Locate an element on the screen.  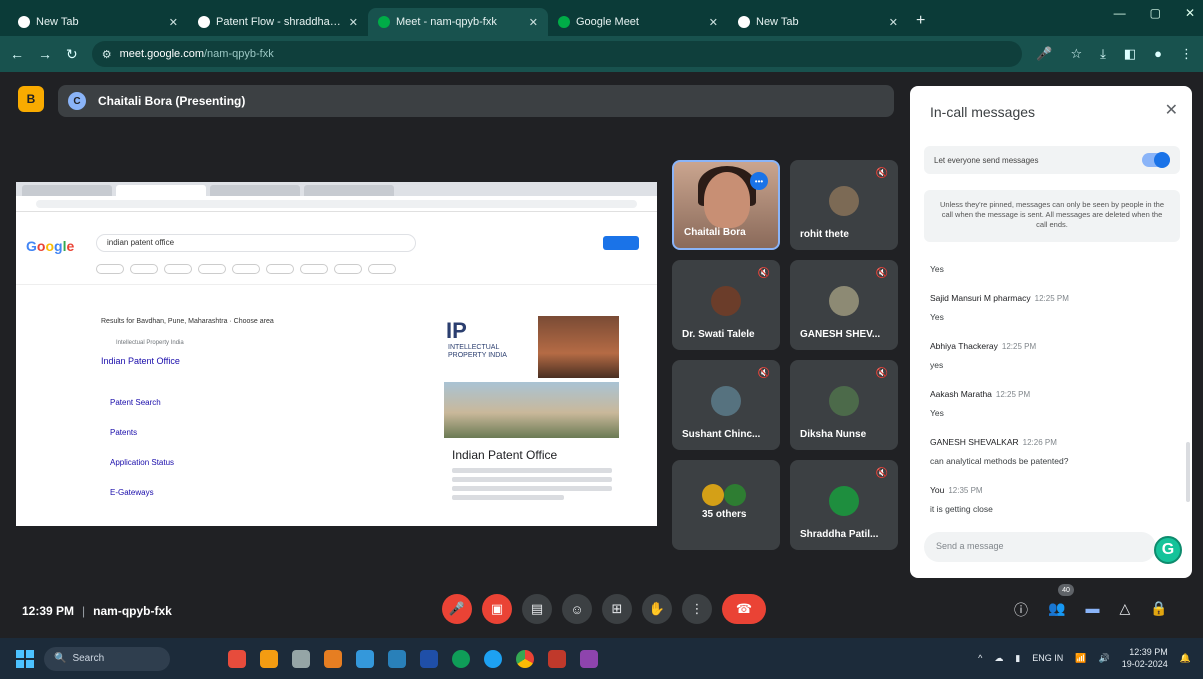
result-main-title: Indian Patent Office is located at coordinates (140, 361).